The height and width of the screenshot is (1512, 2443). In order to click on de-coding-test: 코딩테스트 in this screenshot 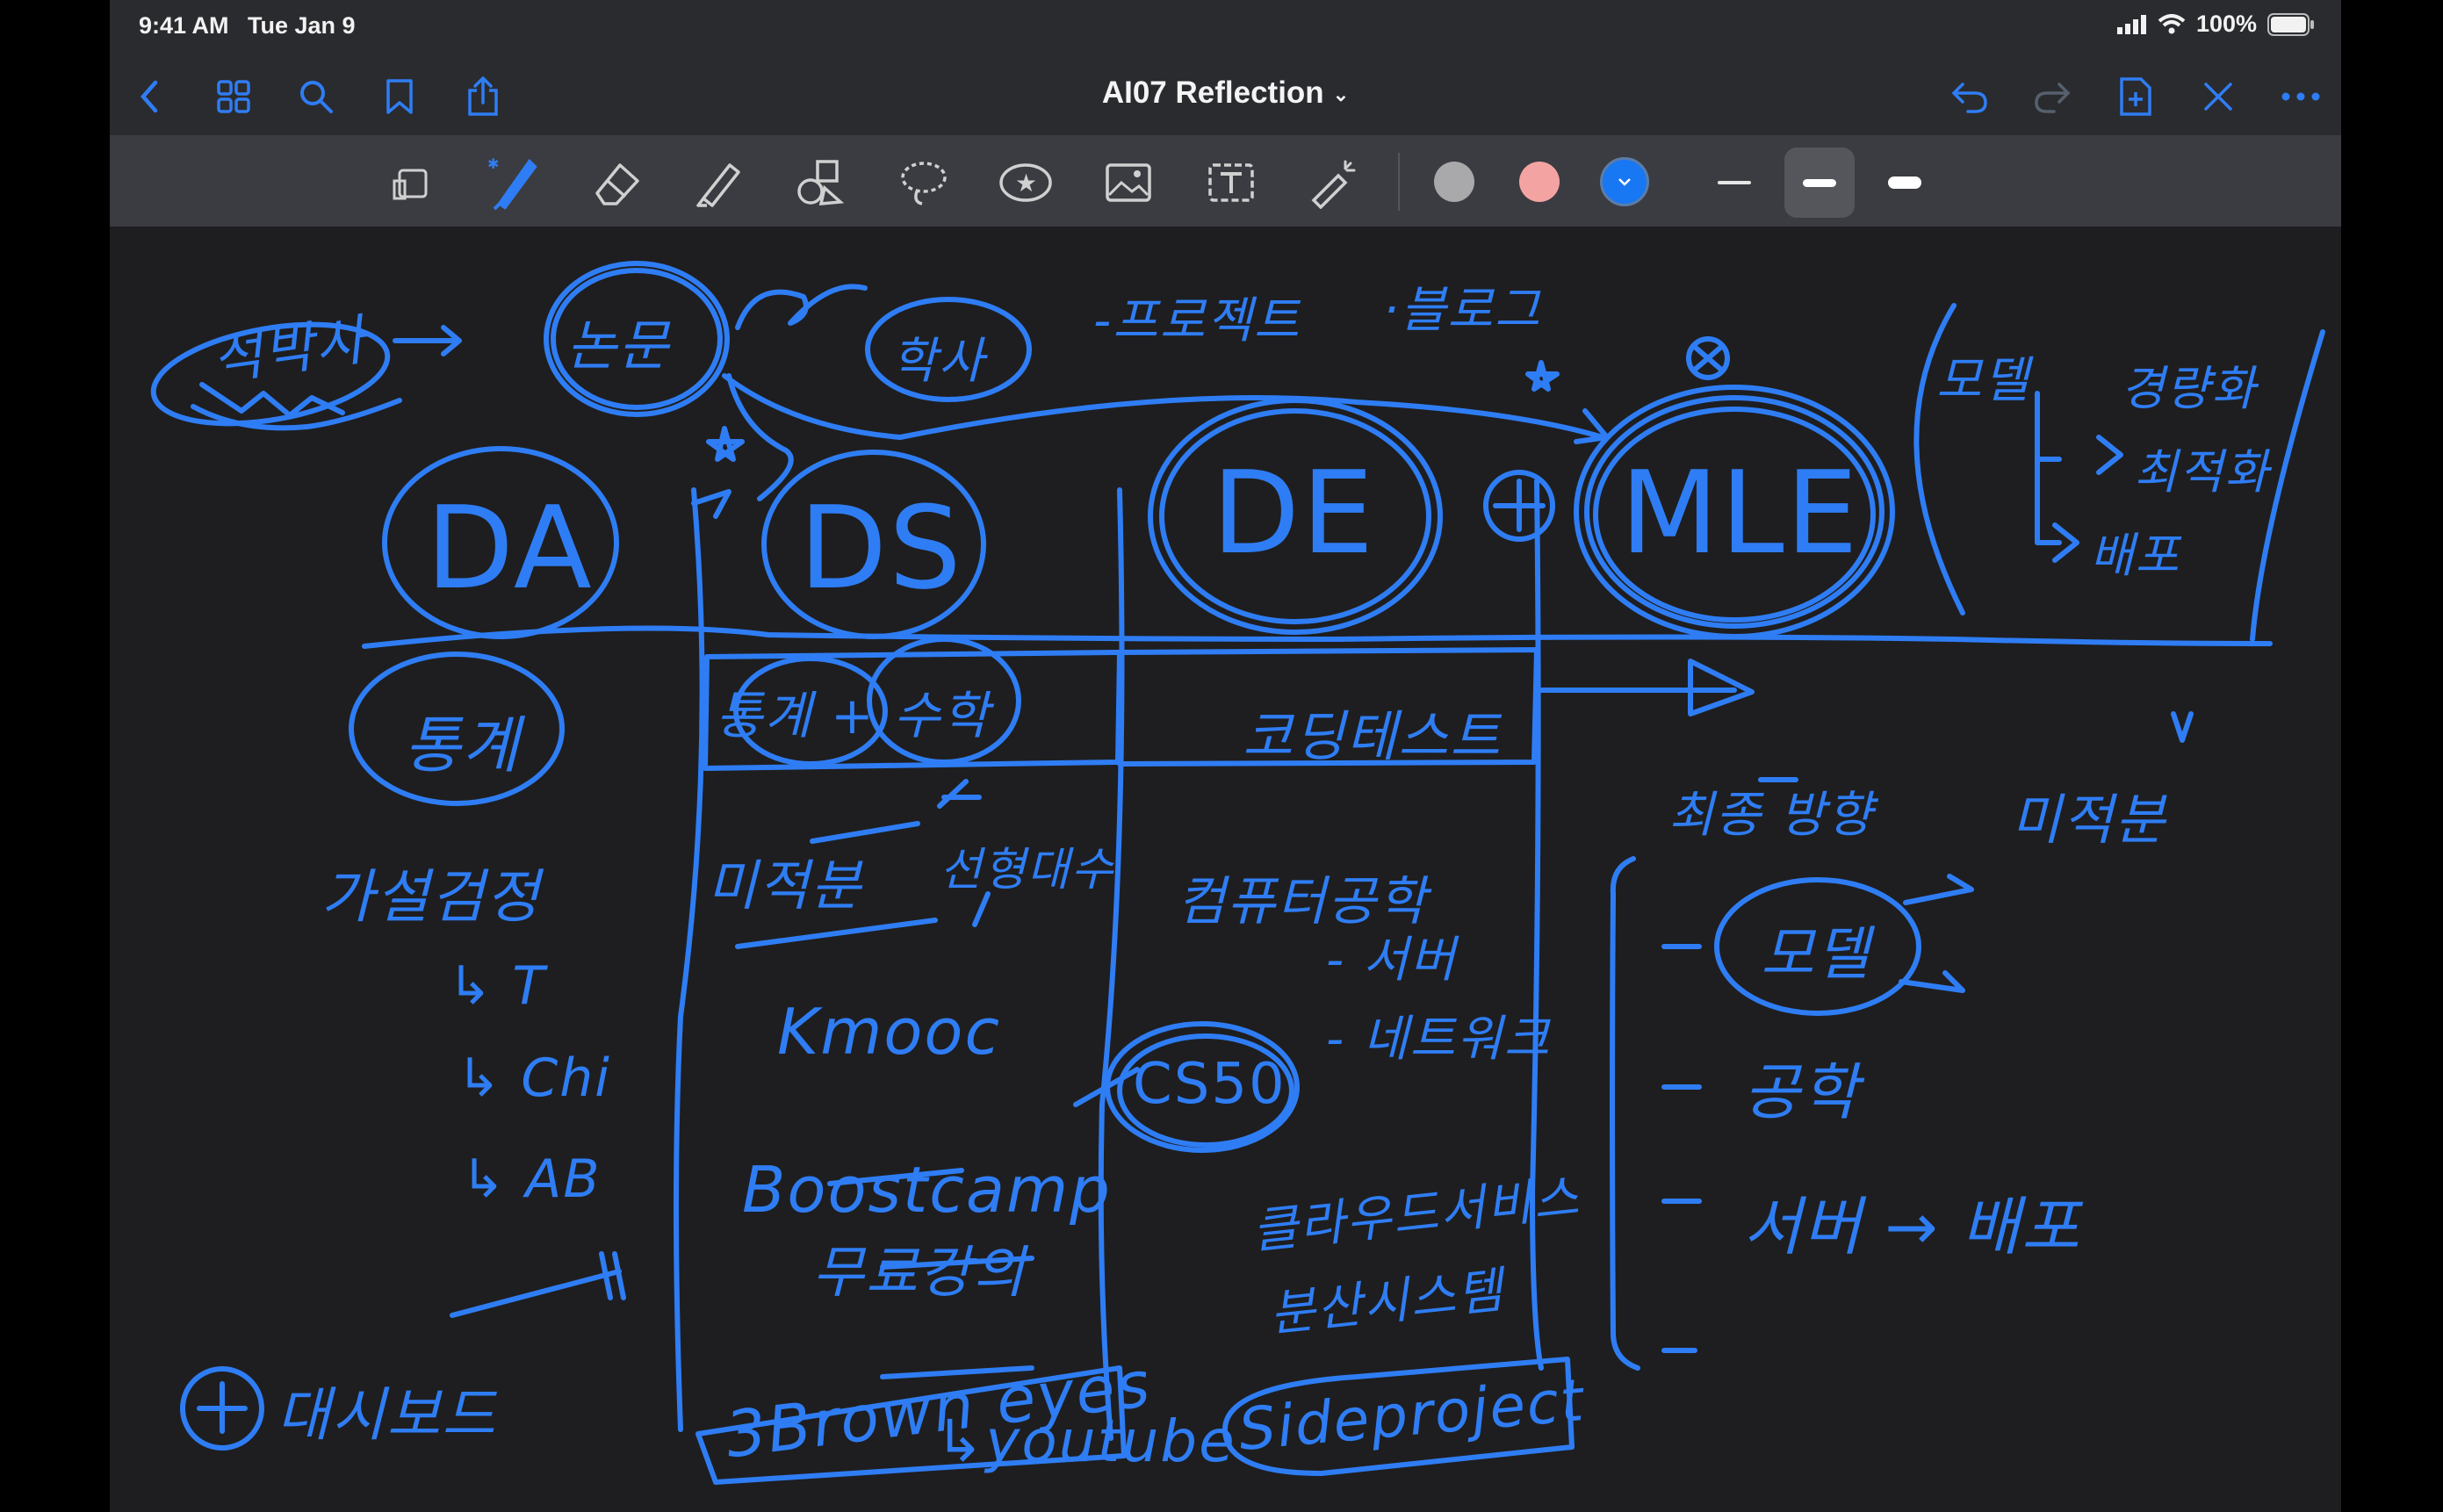, I will do `click(1373, 736)`.